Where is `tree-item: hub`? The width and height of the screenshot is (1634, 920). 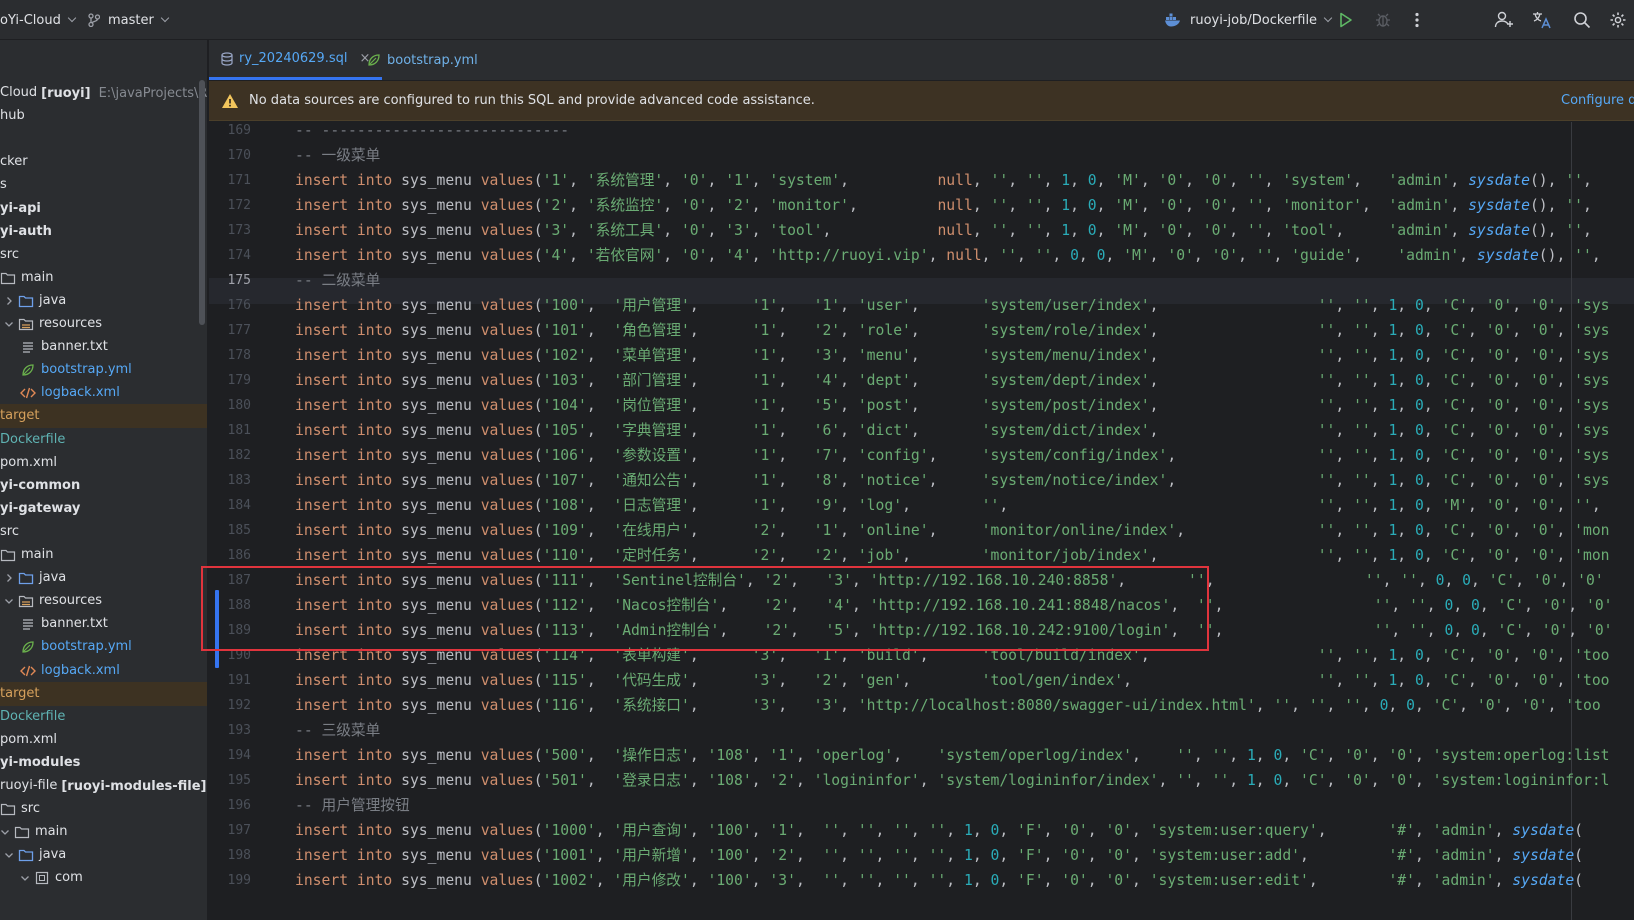 tree-item: hub is located at coordinates (103, 116).